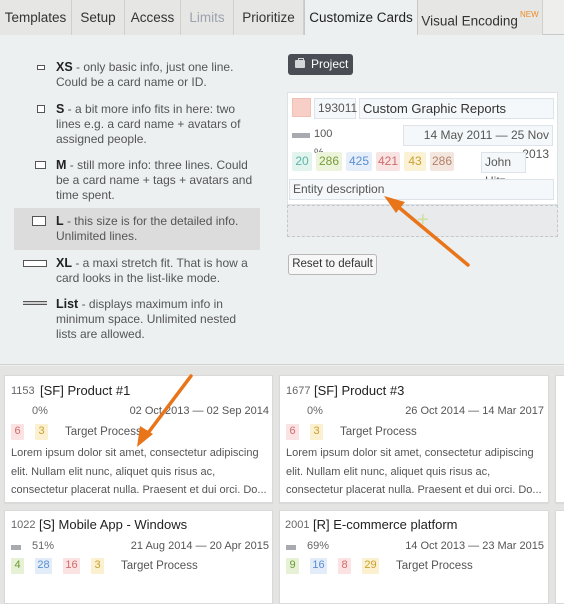 The width and height of the screenshot is (564, 604). I want to click on card-size-l-icon, so click(39, 221).